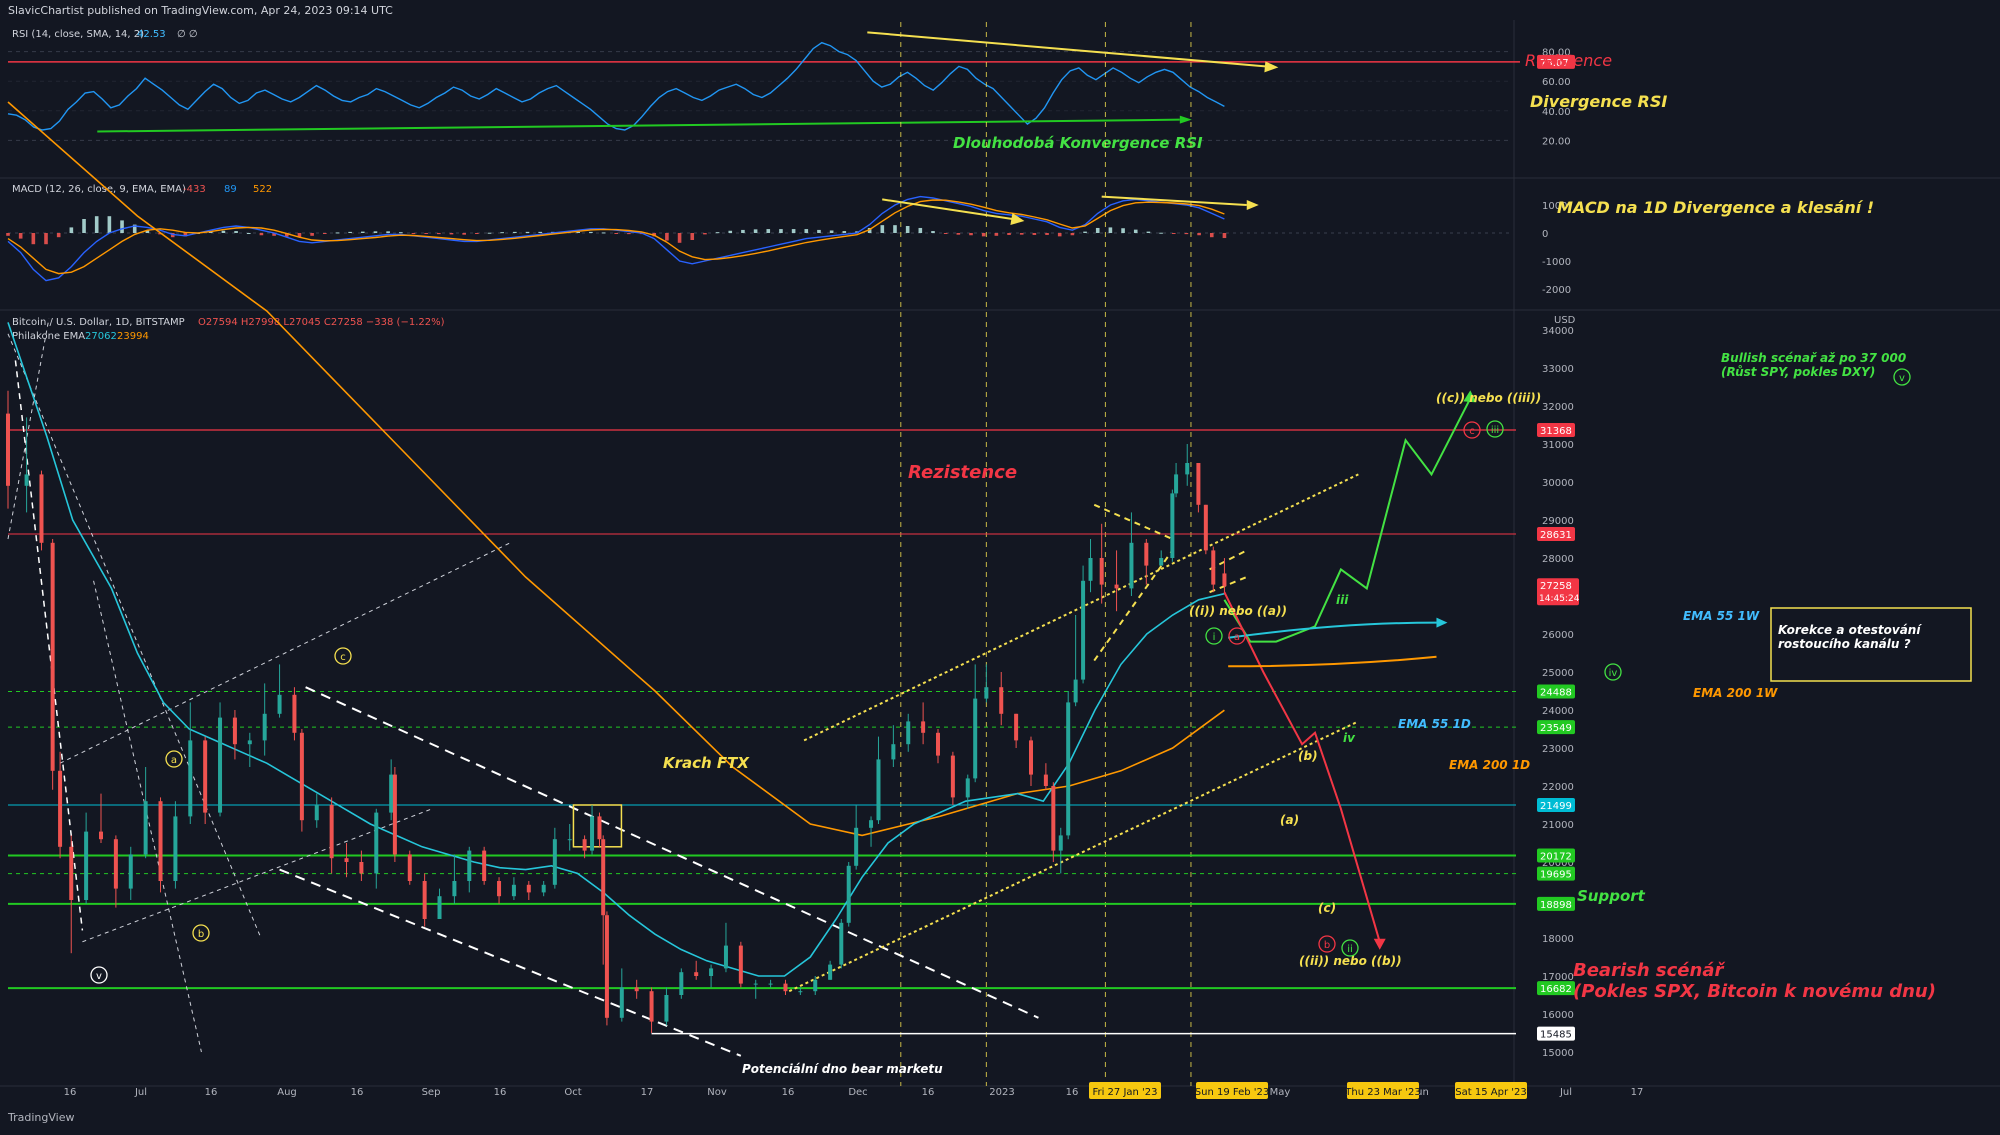 The height and width of the screenshot is (1135, 2000). I want to click on resistance-level-badge-text: 28631, so click(1556, 535).